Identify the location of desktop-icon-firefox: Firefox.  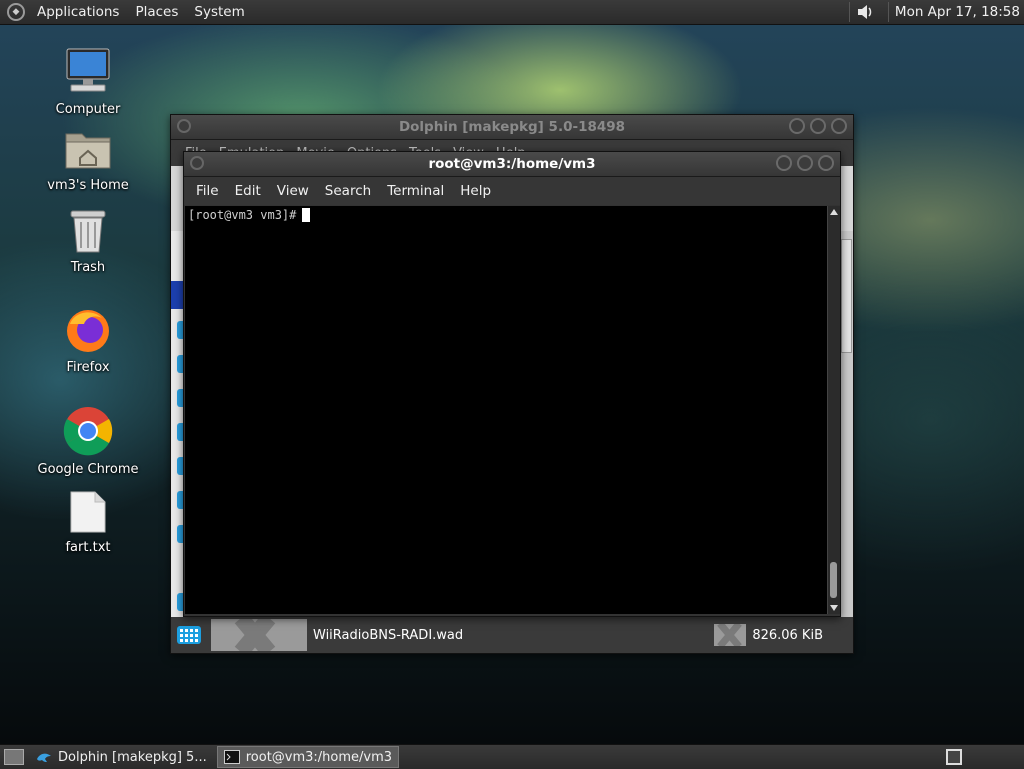
(88, 340).